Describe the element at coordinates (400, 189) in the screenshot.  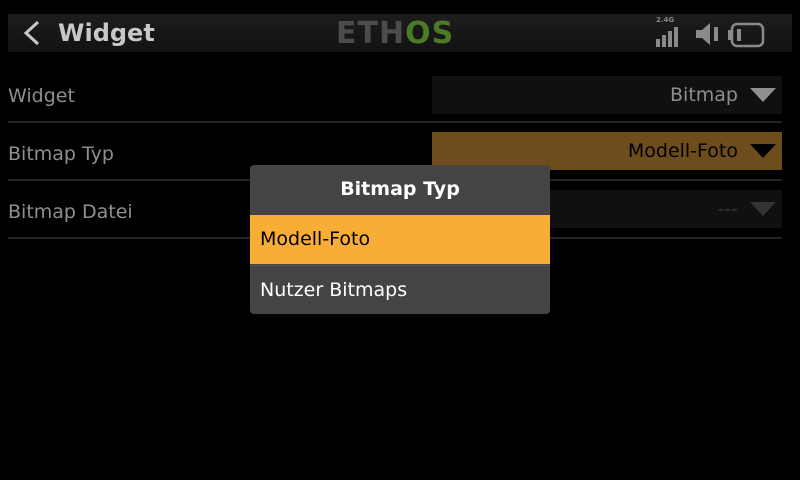
I see `popup-title: Bitmap Typ` at that location.